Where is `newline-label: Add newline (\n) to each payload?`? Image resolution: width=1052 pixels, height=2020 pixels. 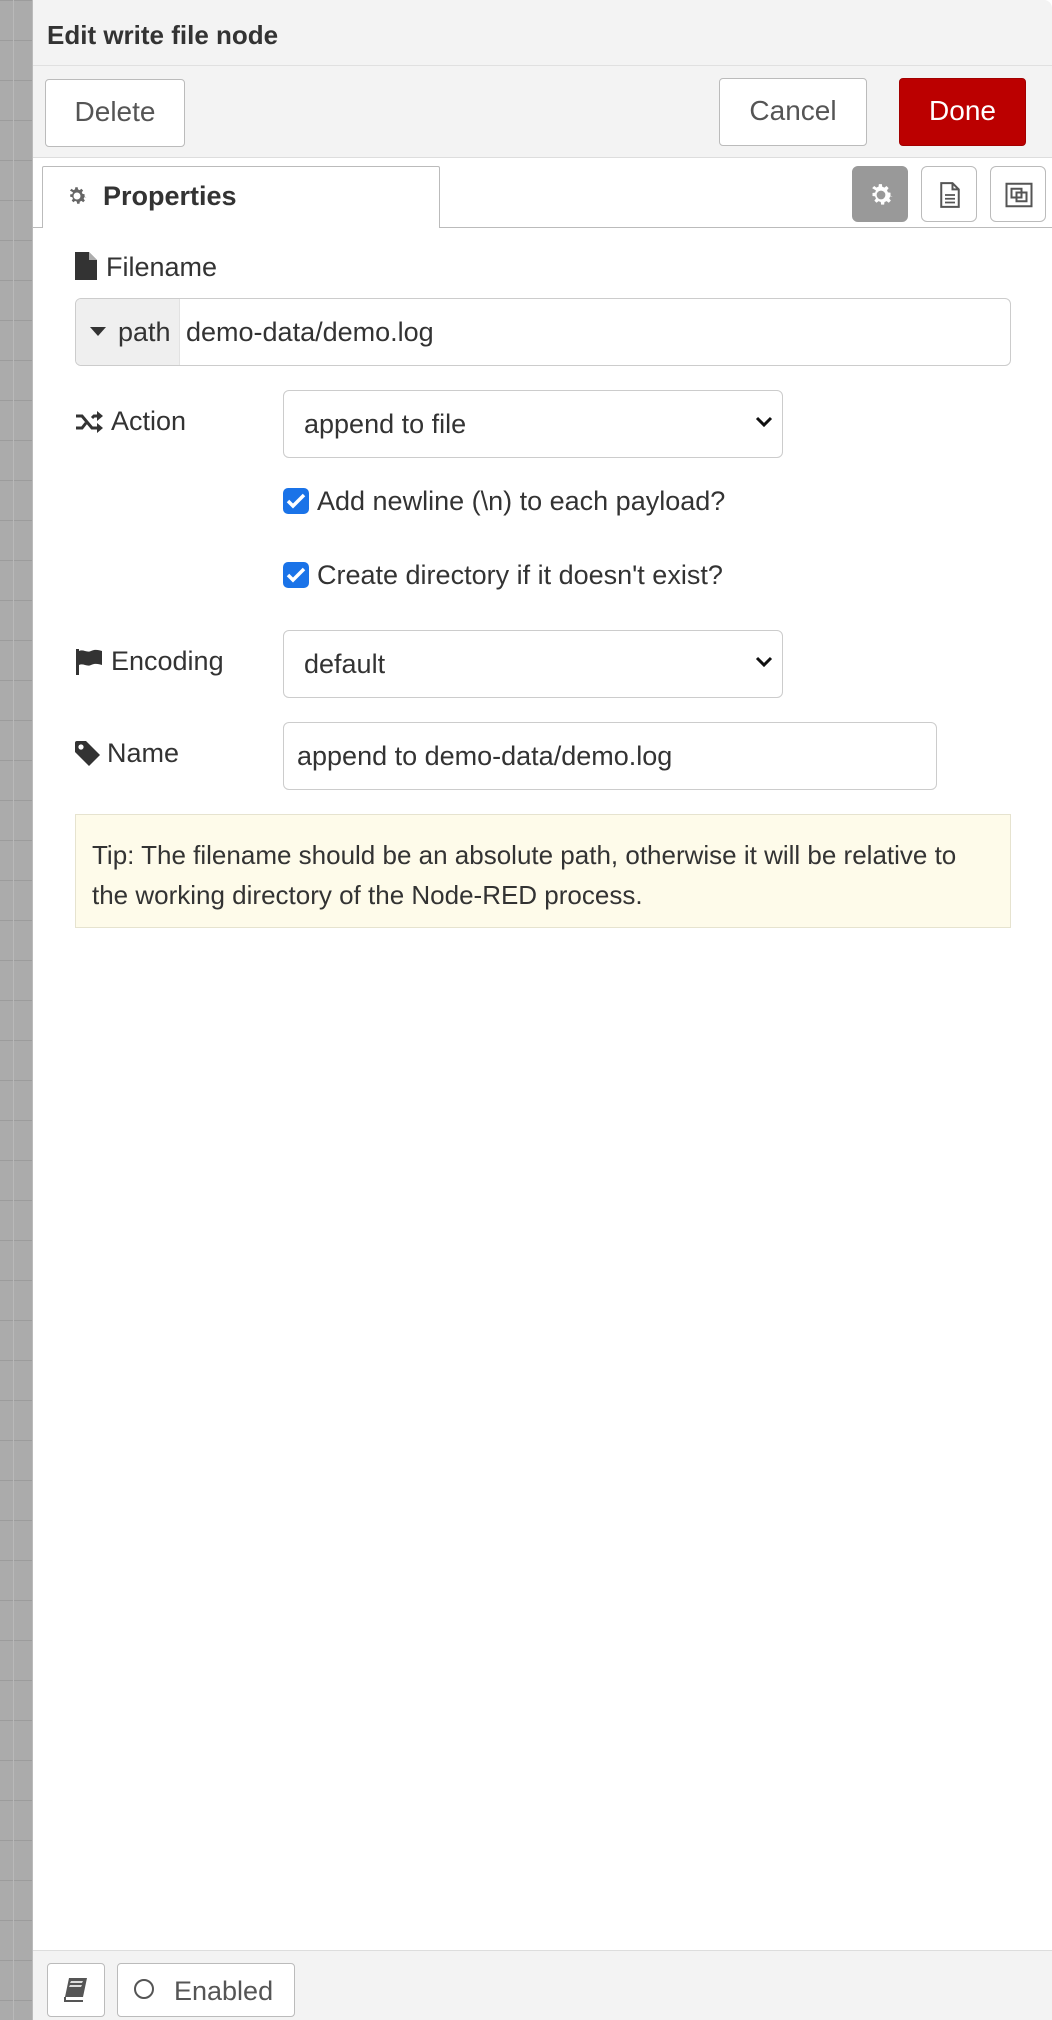
newline-label: Add newline (\n) to each payload? is located at coordinates (521, 501).